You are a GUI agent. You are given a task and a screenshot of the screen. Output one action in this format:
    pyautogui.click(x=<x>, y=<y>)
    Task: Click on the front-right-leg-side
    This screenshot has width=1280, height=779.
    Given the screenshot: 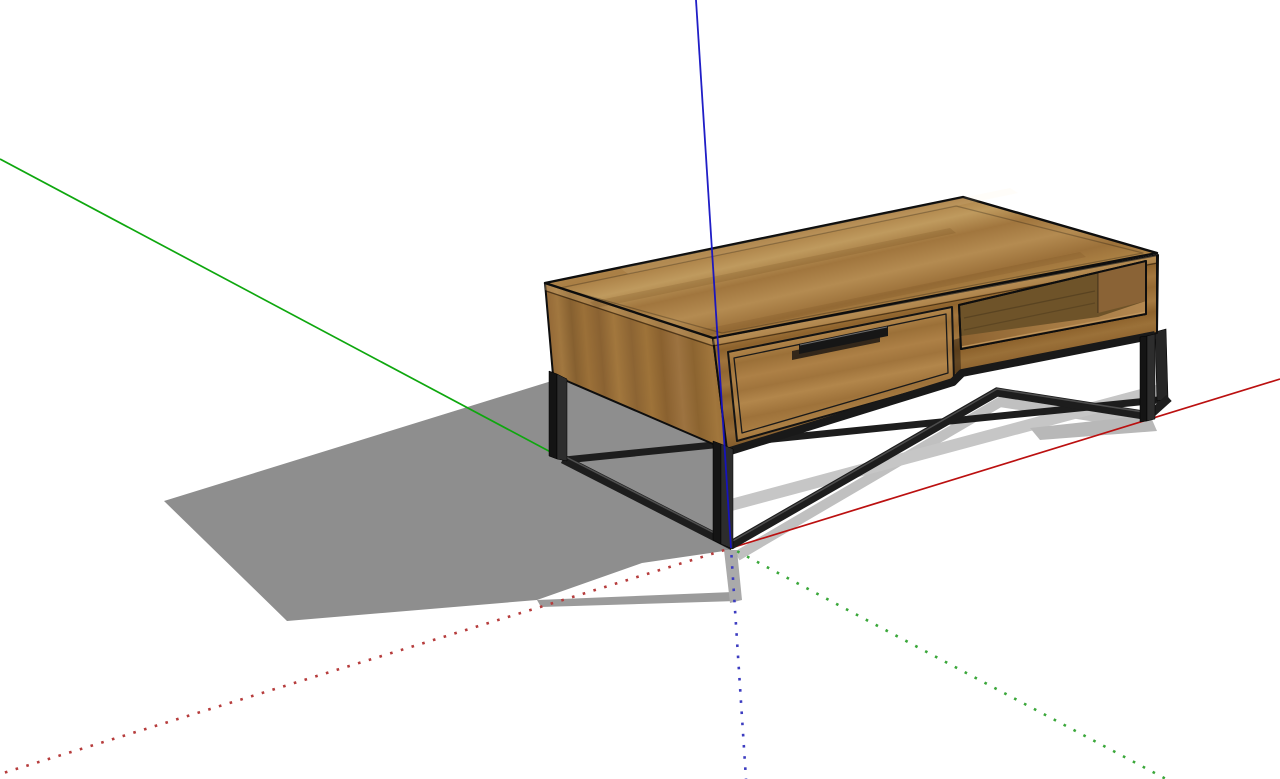 What is the action you would take?
    pyautogui.click(x=1143, y=379)
    